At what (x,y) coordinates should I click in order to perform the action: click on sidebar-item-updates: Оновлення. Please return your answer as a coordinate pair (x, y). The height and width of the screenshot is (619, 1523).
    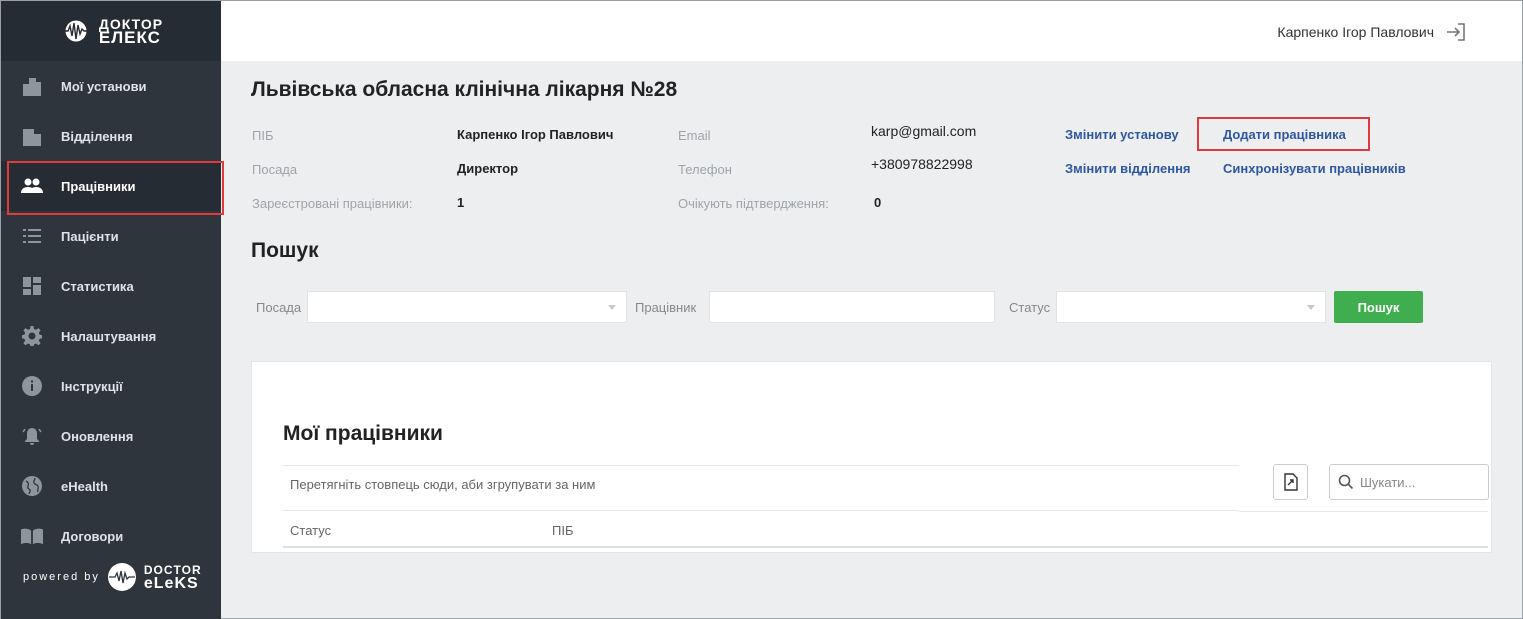
    Looking at the image, I should click on (111, 436).